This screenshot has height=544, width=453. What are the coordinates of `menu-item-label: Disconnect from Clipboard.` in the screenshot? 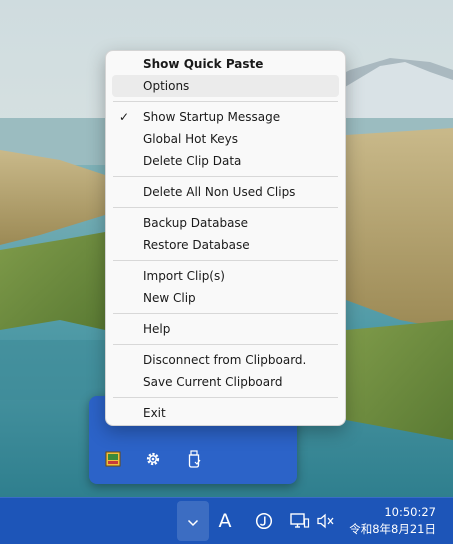 It's located at (225, 360).